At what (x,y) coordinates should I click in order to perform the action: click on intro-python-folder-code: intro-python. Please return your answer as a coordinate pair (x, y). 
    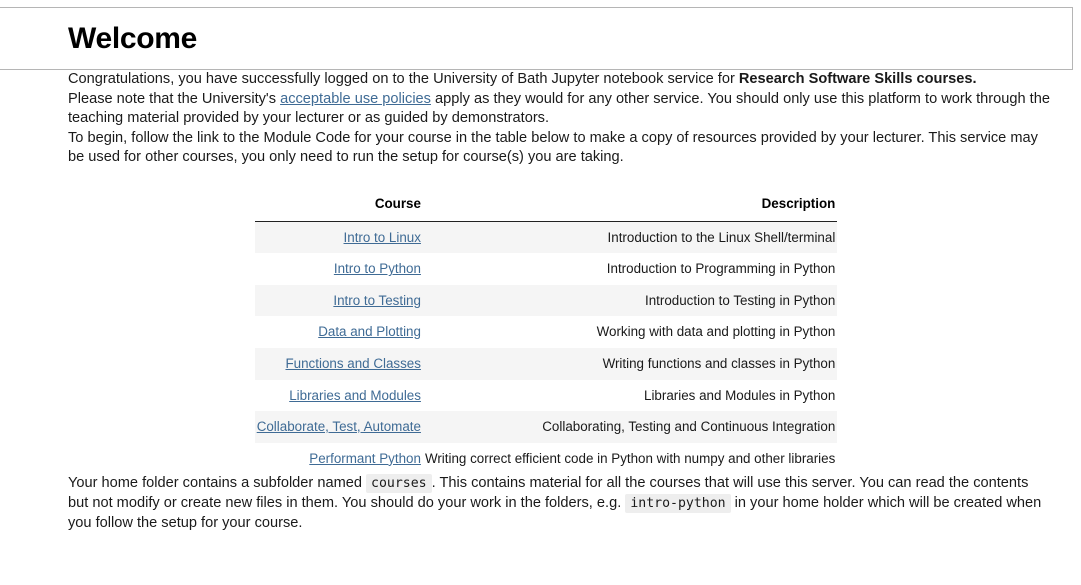
    Looking at the image, I should click on (678, 503).